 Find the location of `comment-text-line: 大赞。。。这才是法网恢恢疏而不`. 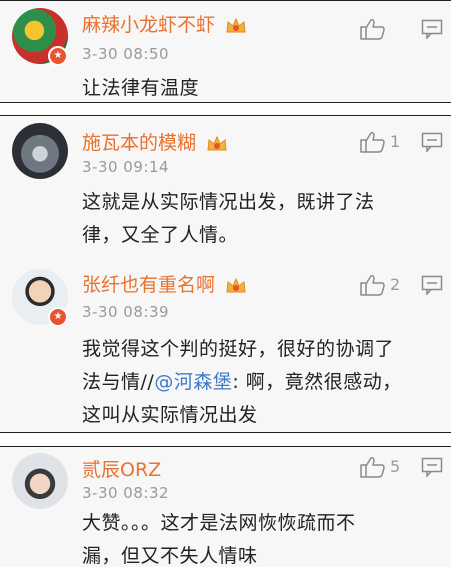

comment-text-line: 大赞。。。这才是法网恢恢疏而不 is located at coordinates (219, 523).